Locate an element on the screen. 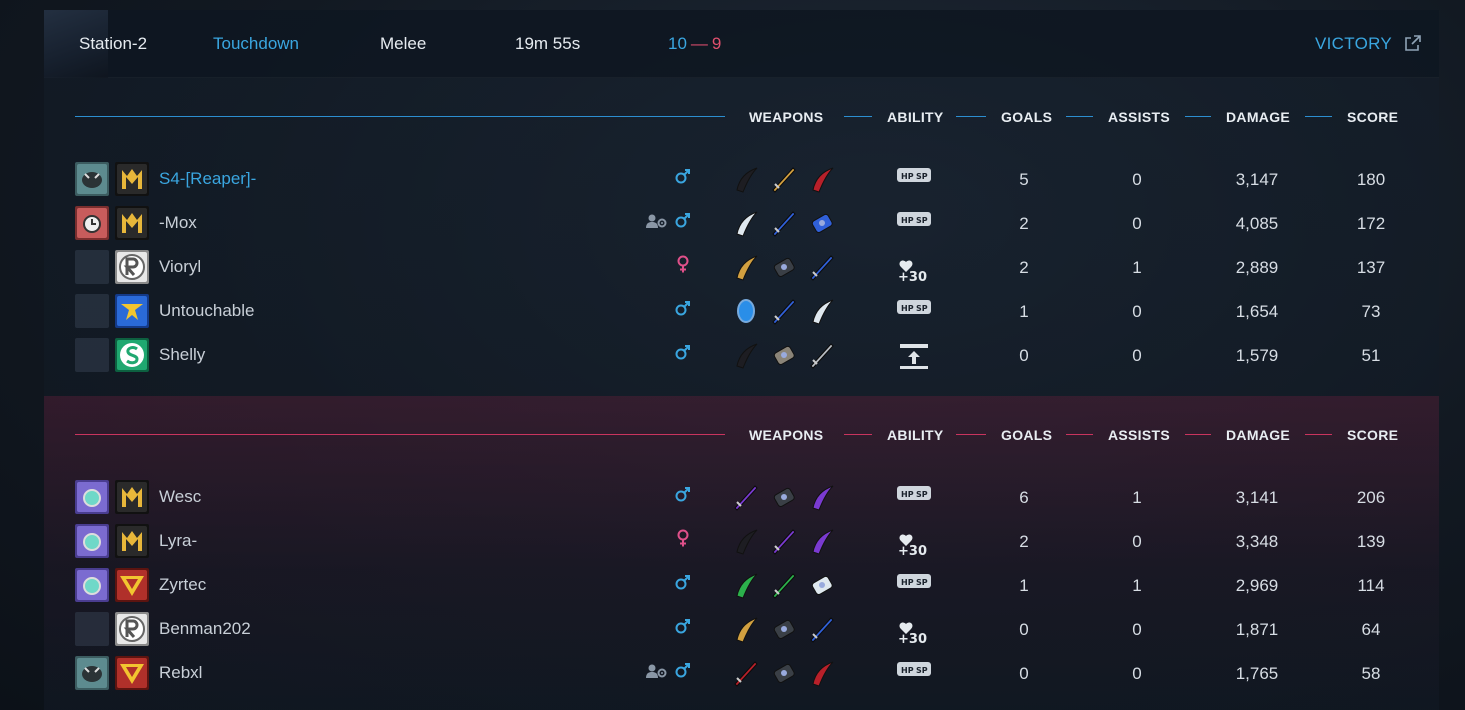 This screenshot has width=1465, height=710. player-damage: 3,147 is located at coordinates (1257, 179).